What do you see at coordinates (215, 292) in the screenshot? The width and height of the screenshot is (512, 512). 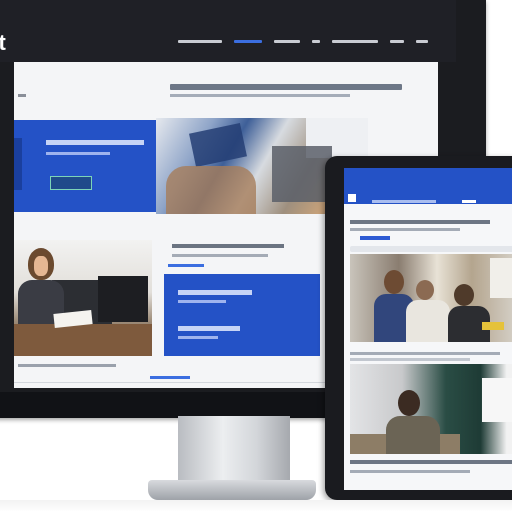 I see `promo-title` at bounding box center [215, 292].